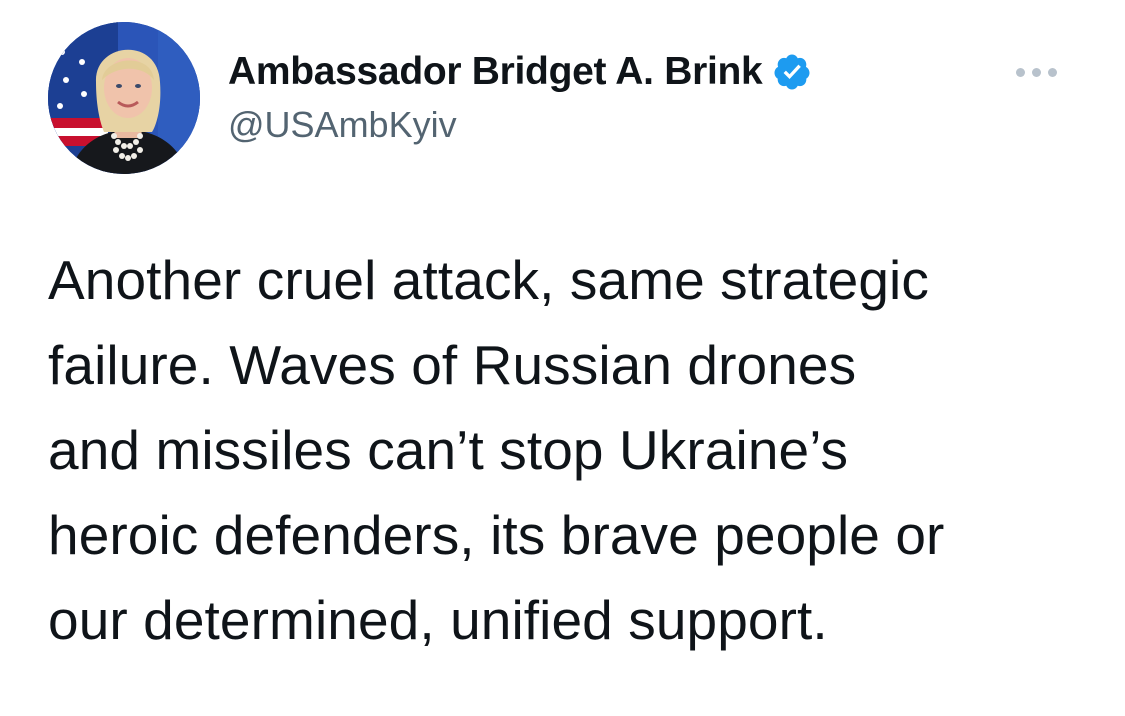  What do you see at coordinates (452, 365) in the screenshot?
I see `tweet-line: failure. Waves of Russian drones` at bounding box center [452, 365].